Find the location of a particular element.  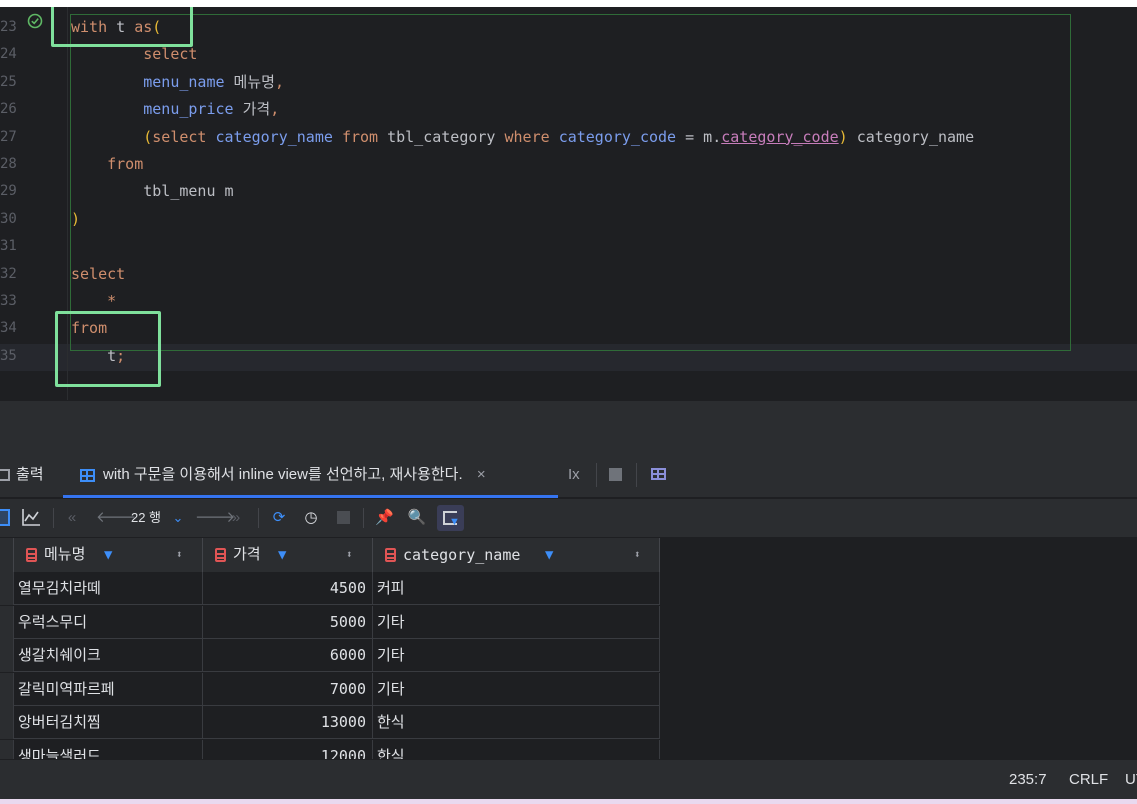

code-text: menu_name 메뉴명, is located at coordinates (177, 82).